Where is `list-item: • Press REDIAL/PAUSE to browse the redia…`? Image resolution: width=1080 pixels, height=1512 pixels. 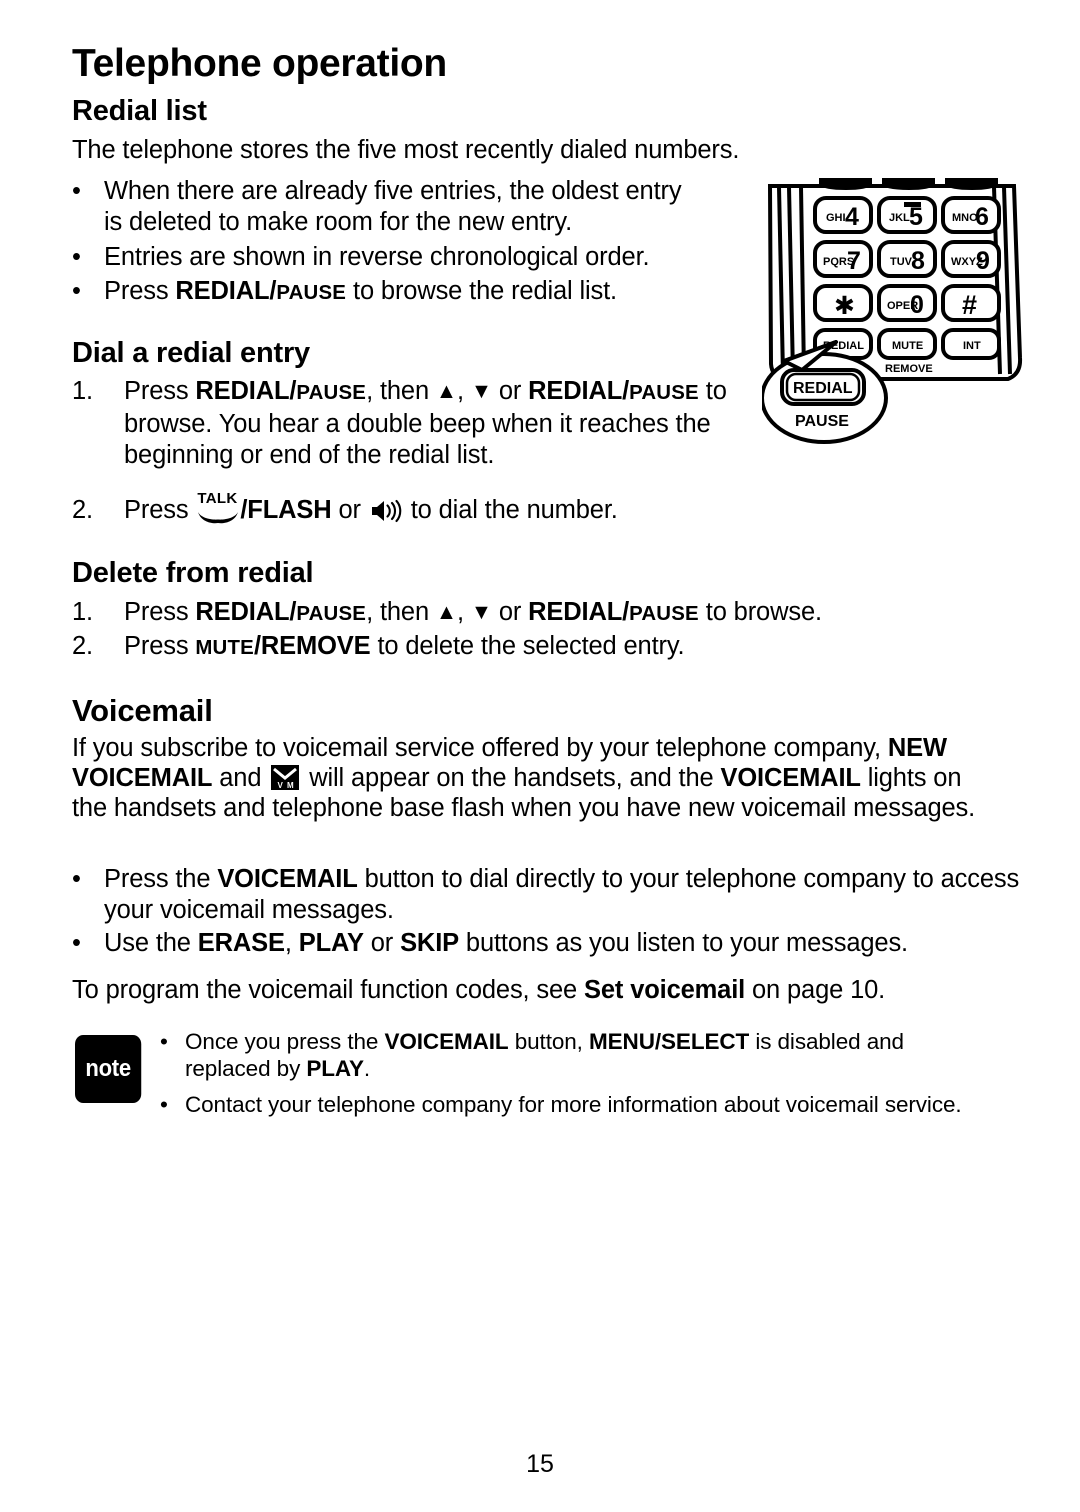 list-item: • Press REDIAL/PAUSE to browse the redia… is located at coordinates (418, 292).